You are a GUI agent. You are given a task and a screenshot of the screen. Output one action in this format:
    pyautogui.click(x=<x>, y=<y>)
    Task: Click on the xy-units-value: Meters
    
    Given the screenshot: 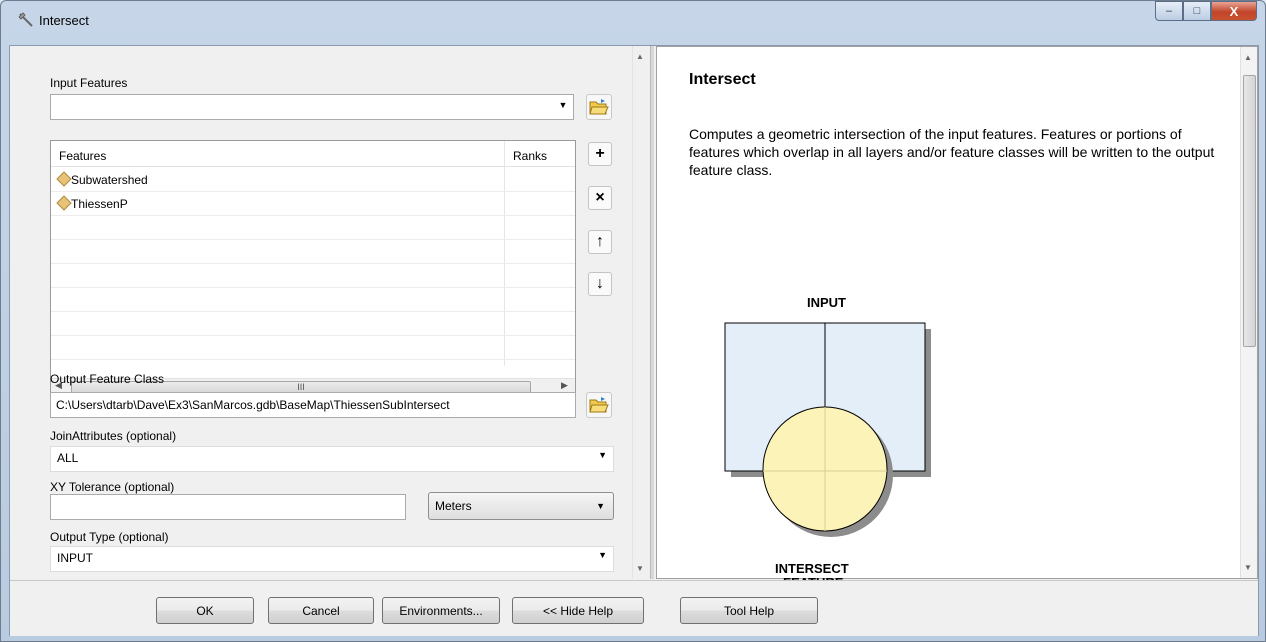 What is the action you would take?
    pyautogui.click(x=453, y=506)
    